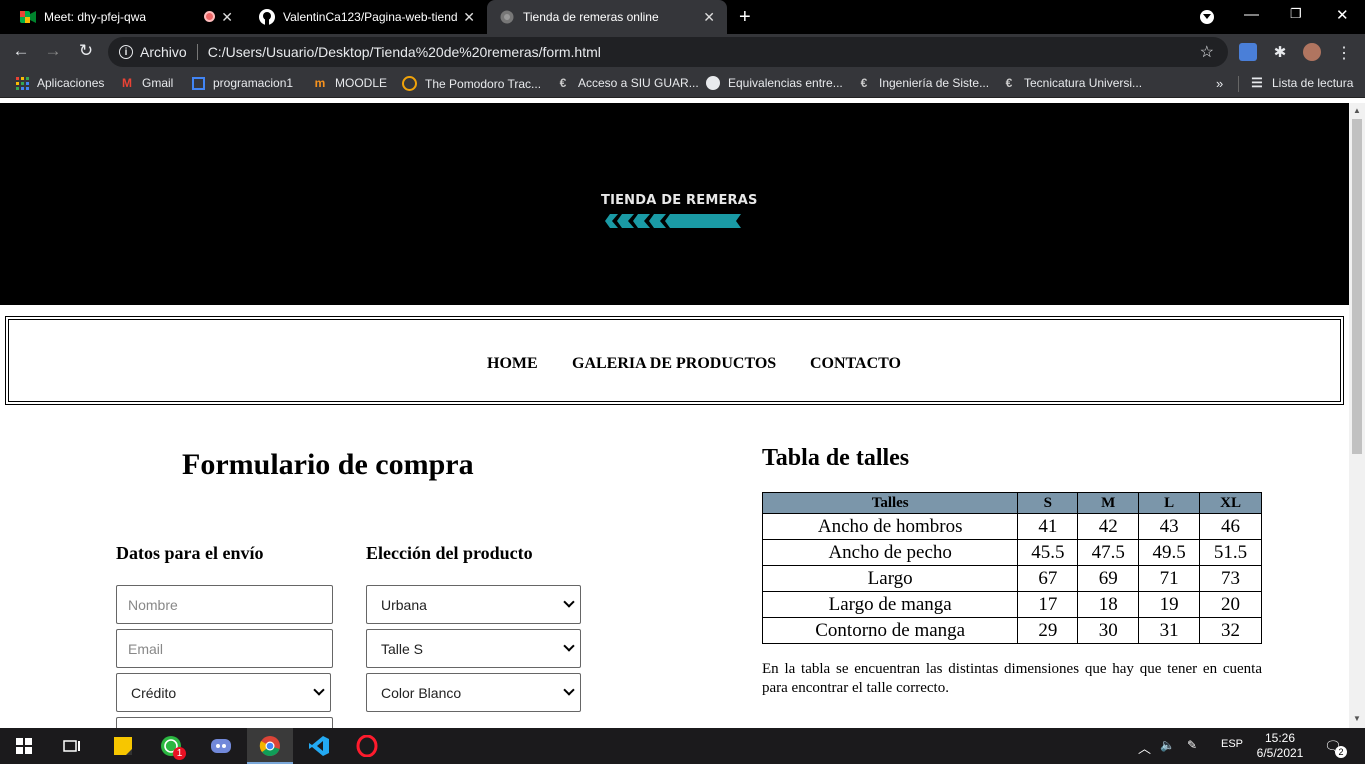  I want to click on table-cell: 32, so click(1230, 630).